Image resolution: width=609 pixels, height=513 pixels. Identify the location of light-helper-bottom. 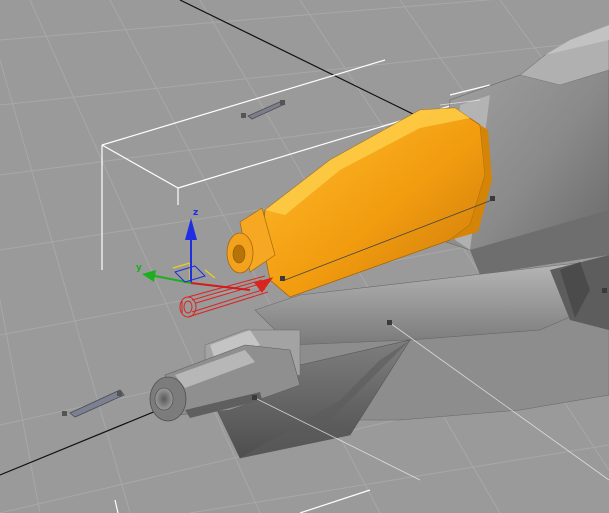
(93, 403).